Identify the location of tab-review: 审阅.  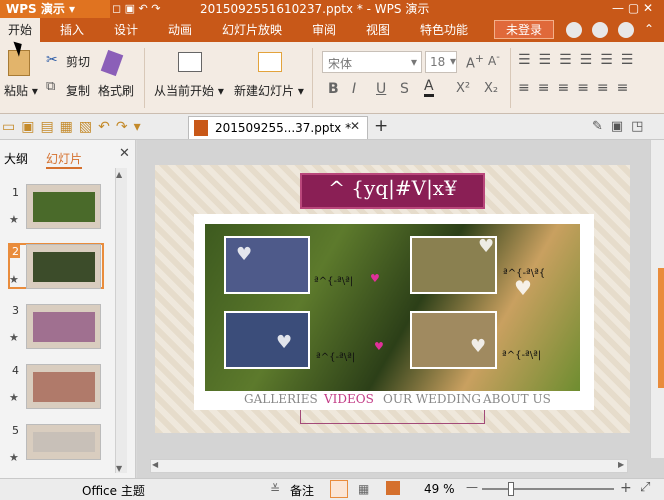
(324, 30).